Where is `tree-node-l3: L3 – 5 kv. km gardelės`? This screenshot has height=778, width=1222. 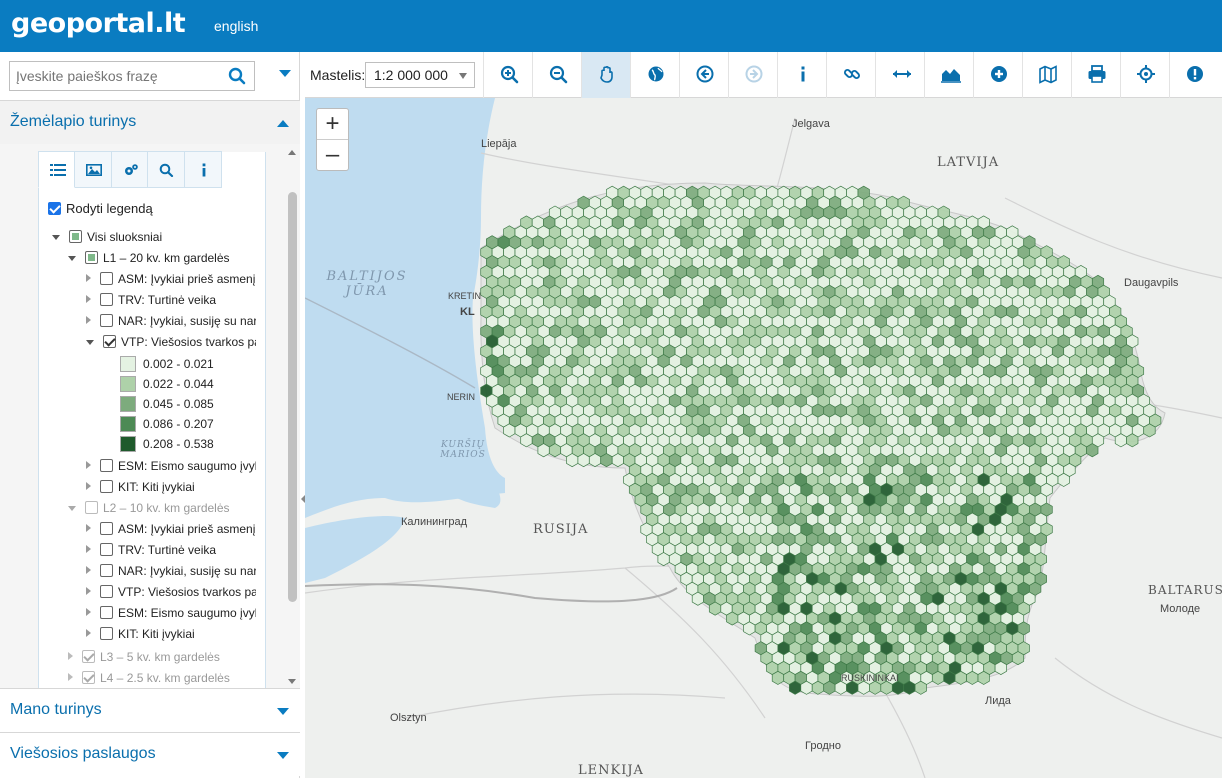
tree-node-l3: L3 – 5 kv. km gardelės is located at coordinates (144, 660).